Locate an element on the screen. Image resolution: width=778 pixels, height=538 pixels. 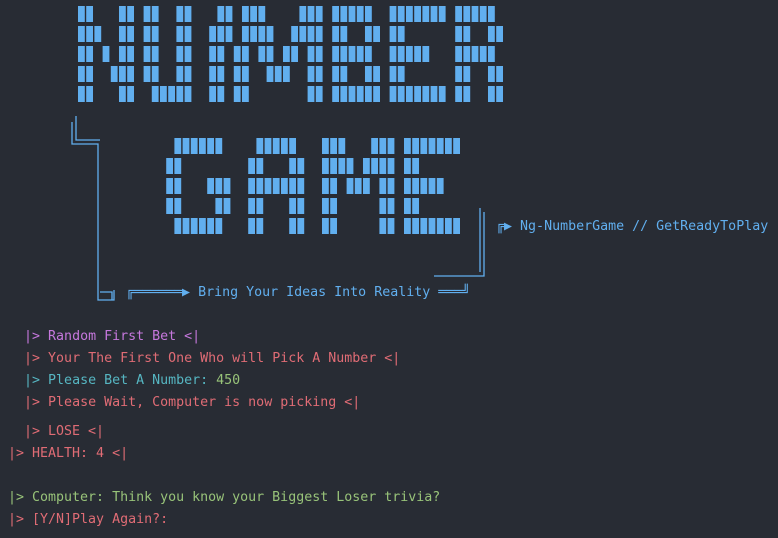
prompt-marker: |> is located at coordinates (32, 402).